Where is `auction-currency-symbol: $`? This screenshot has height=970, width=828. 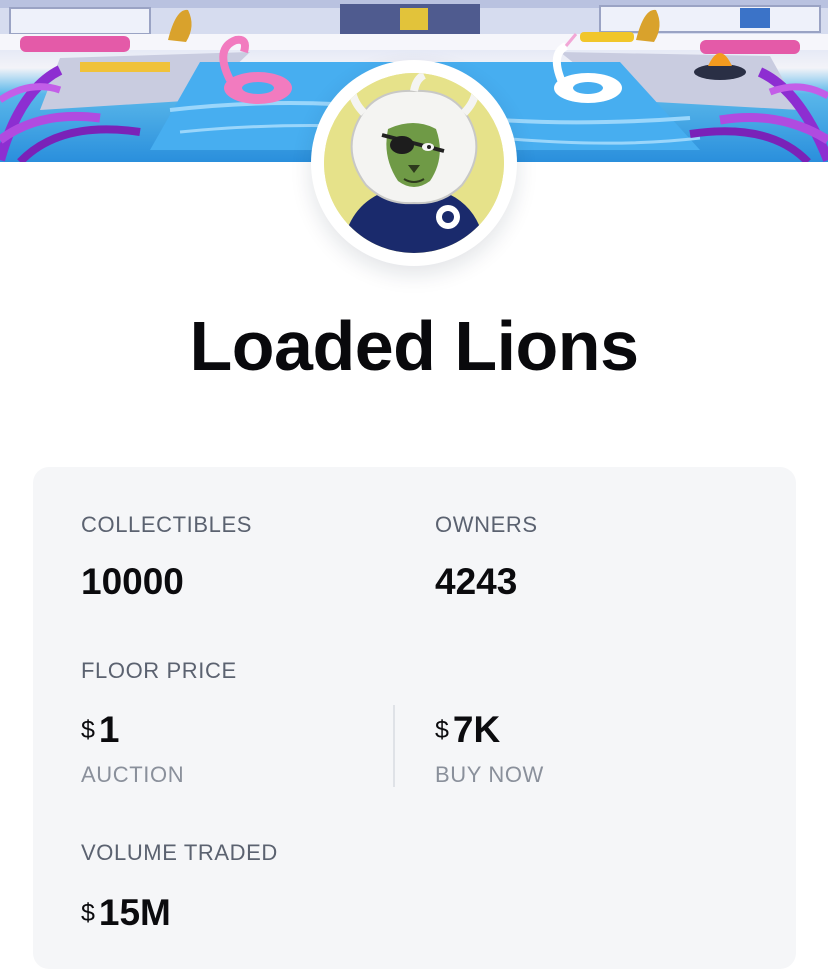
auction-currency-symbol: $ is located at coordinates (88, 730).